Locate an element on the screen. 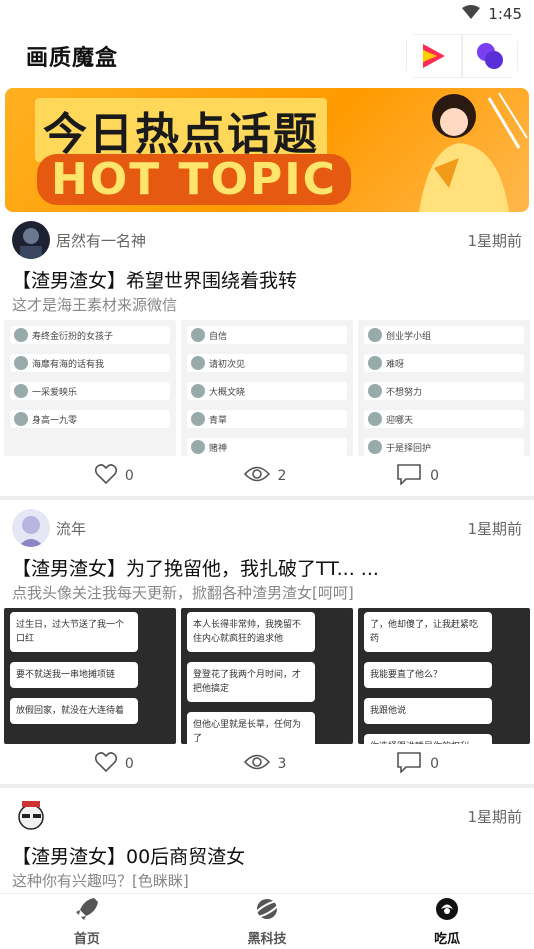 The height and width of the screenshot is (949, 534). nav-tech-label: 黑科技 is located at coordinates (267, 939).